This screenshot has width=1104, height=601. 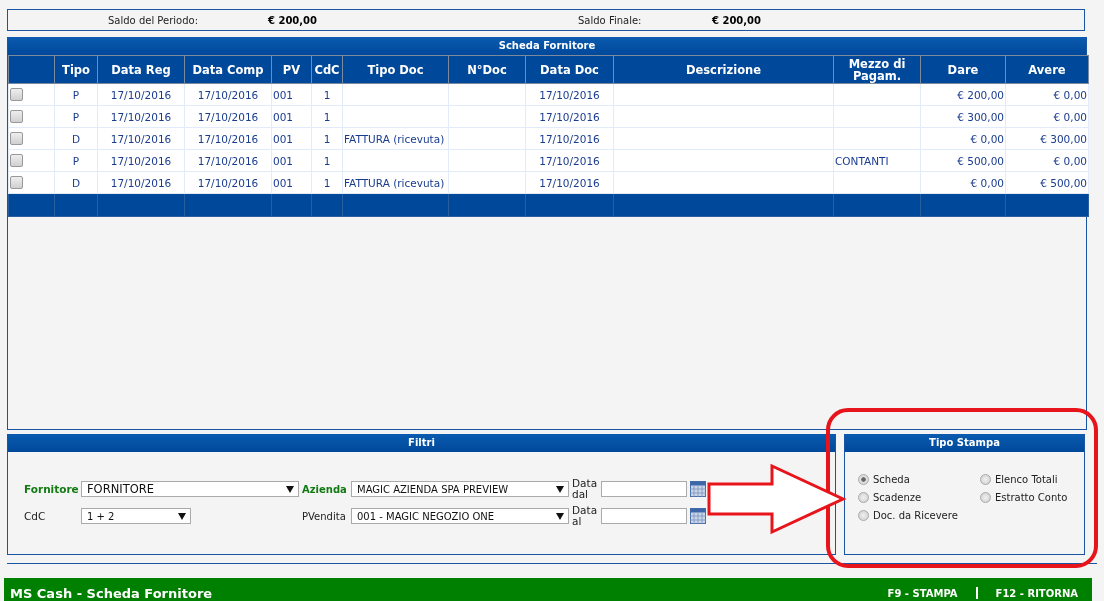 What do you see at coordinates (963, 69) in the screenshot?
I see `column-header: Dare` at bounding box center [963, 69].